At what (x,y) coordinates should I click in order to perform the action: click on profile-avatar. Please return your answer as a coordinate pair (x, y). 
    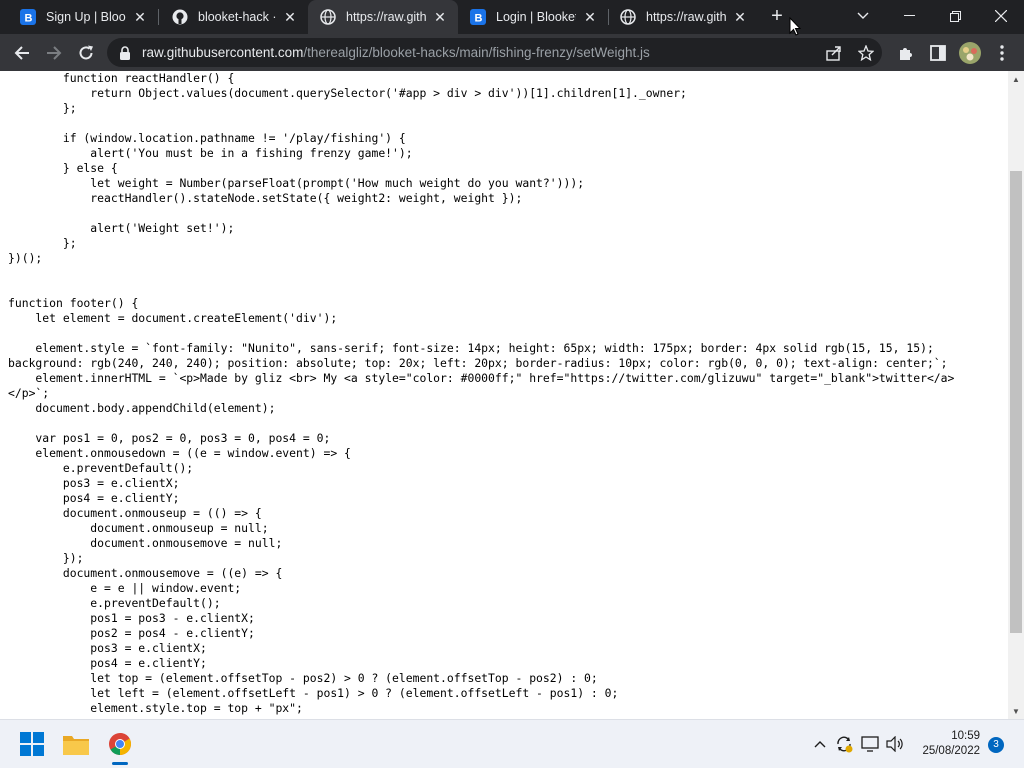
    Looking at the image, I should click on (970, 53).